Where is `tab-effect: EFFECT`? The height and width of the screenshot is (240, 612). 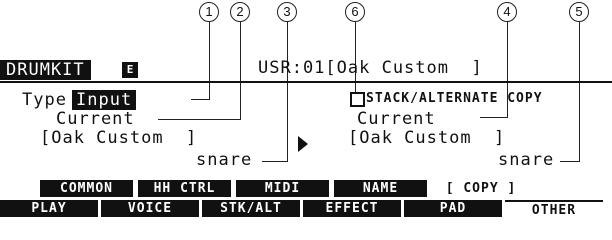
tab-effect: EFFECT is located at coordinates (352, 208).